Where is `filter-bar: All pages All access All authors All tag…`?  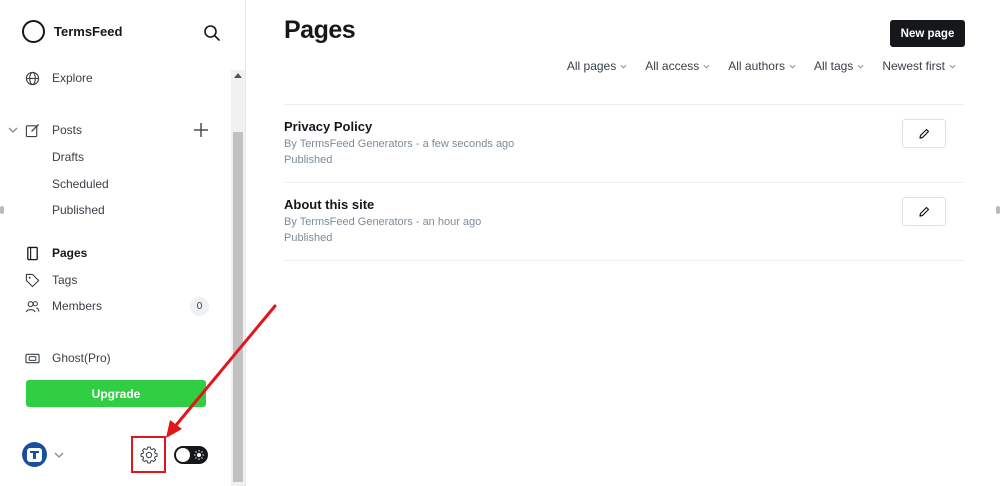
filter-bar: All pages All access All authors All tag… is located at coordinates (761, 66).